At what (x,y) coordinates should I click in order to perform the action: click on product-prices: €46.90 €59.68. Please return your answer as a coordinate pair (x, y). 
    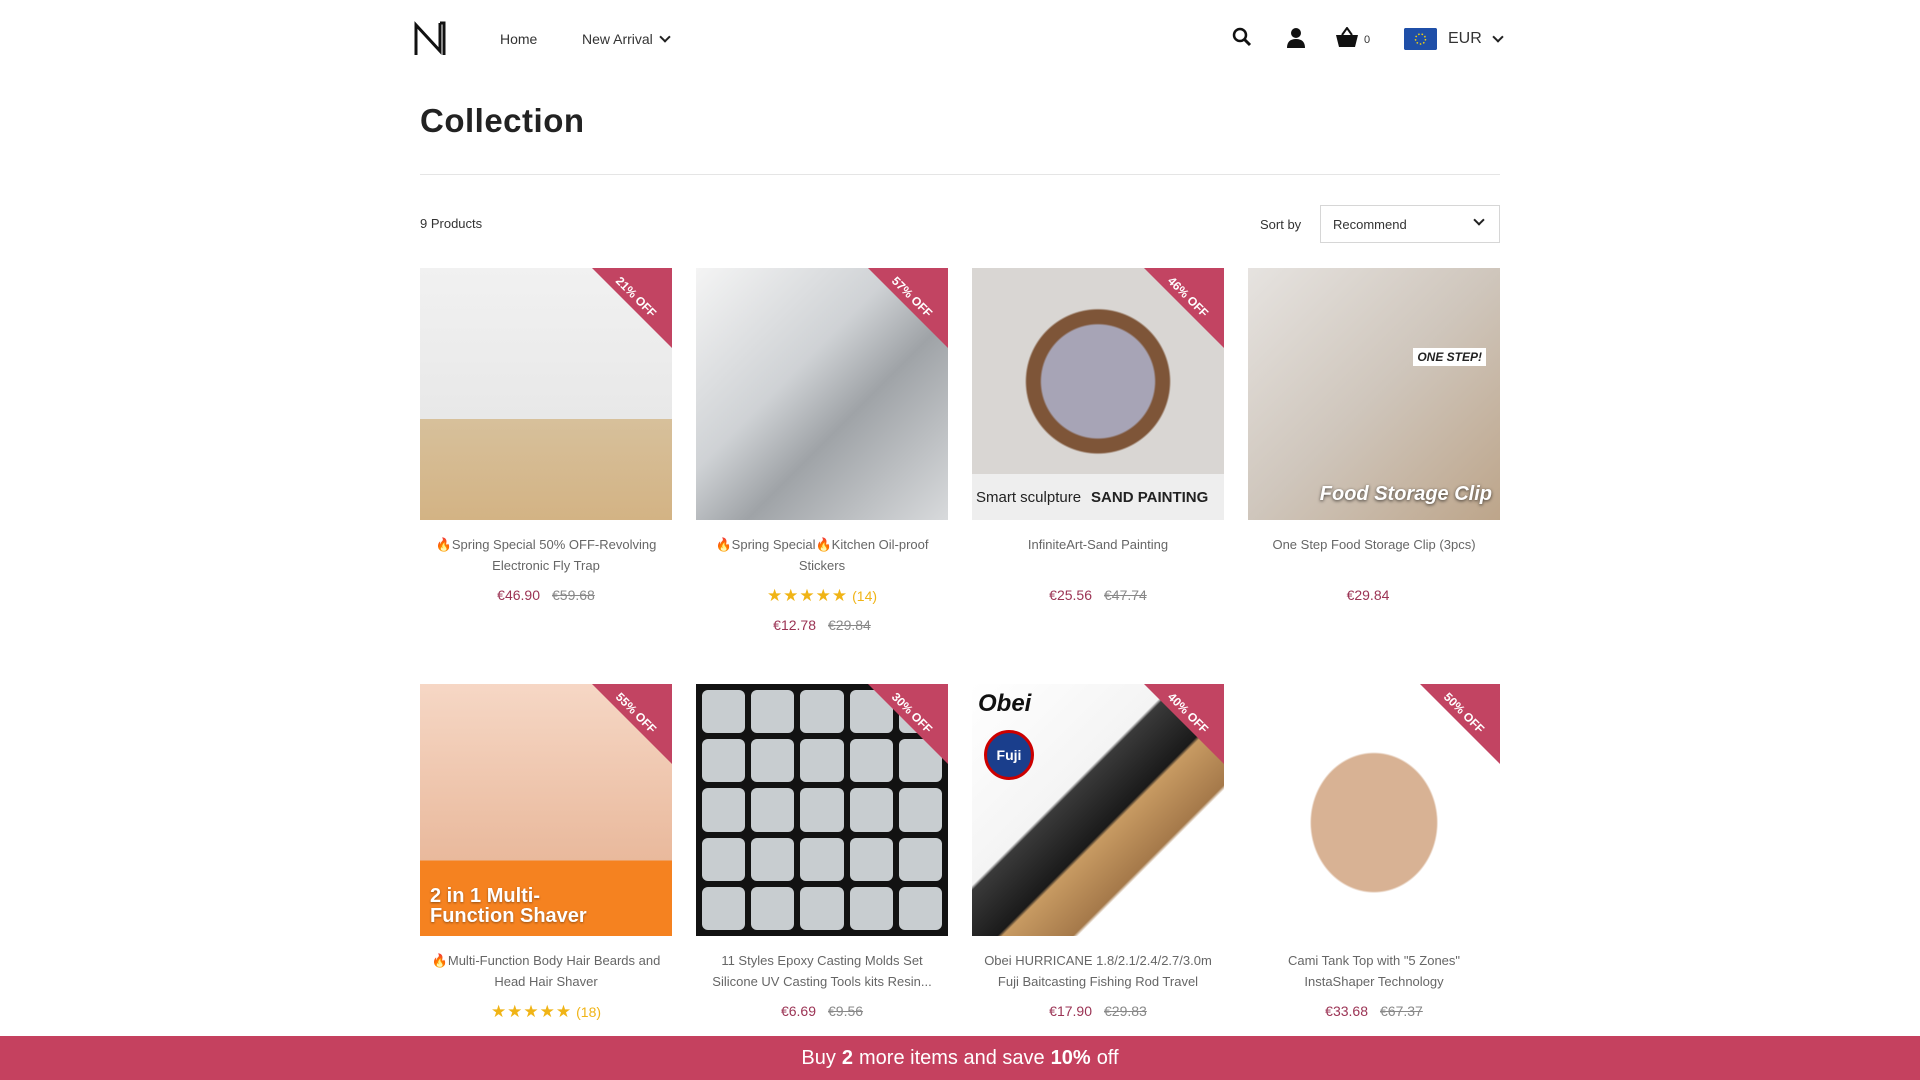
    Looking at the image, I should click on (546, 595).